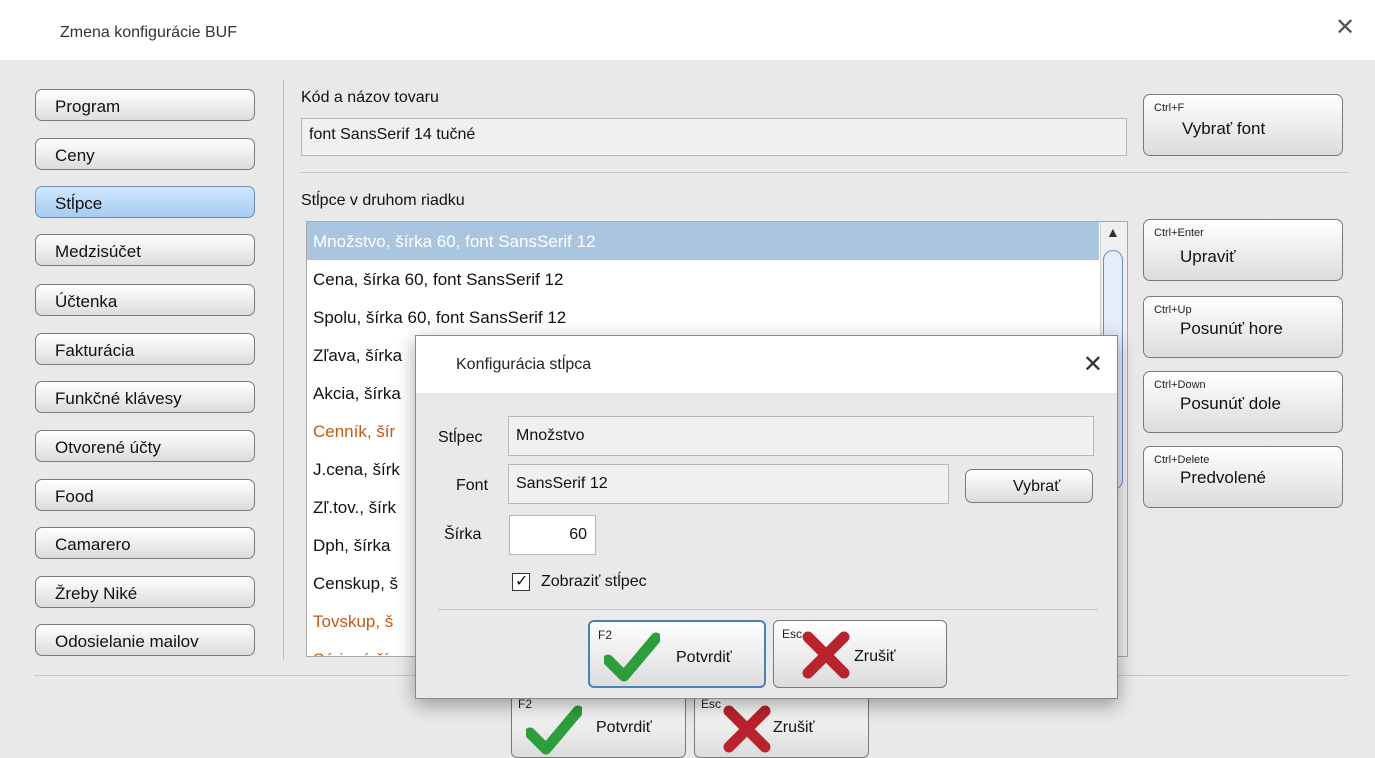 This screenshot has height=758, width=1375. Describe the element at coordinates (1113, 232) in the screenshot. I see `scroll-up-icon: ▲` at that location.